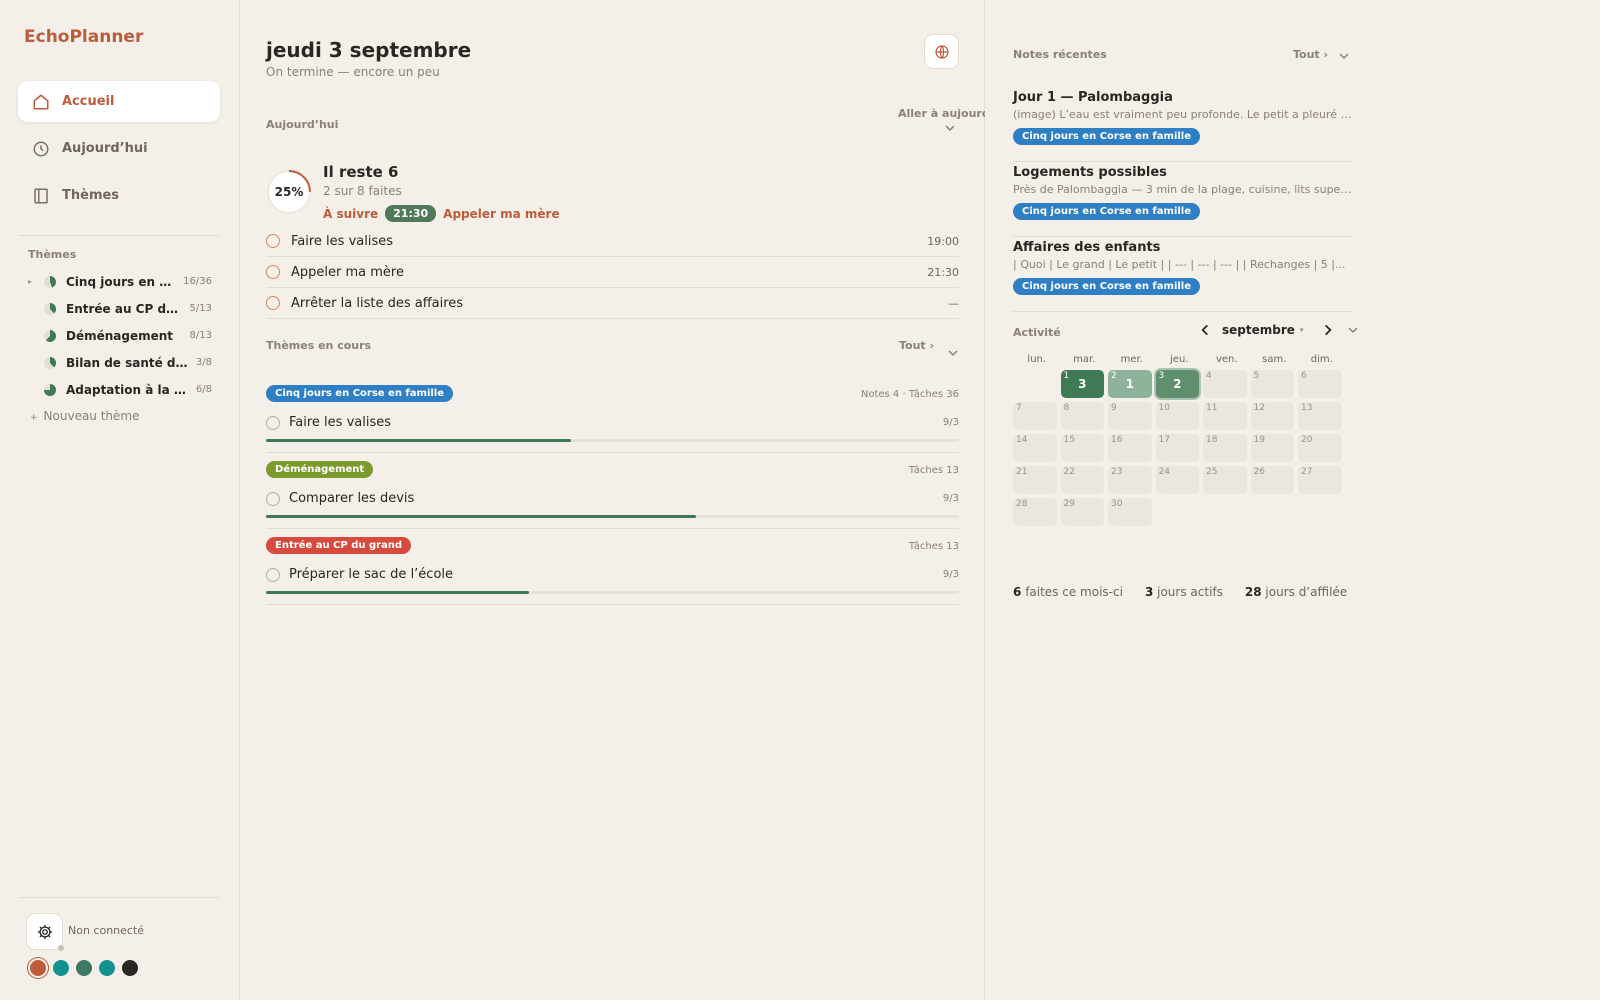 Image resolution: width=1600 pixels, height=1000 pixels. I want to click on next-task: À suivre 21:30 Appeler ma mère, so click(441, 213).